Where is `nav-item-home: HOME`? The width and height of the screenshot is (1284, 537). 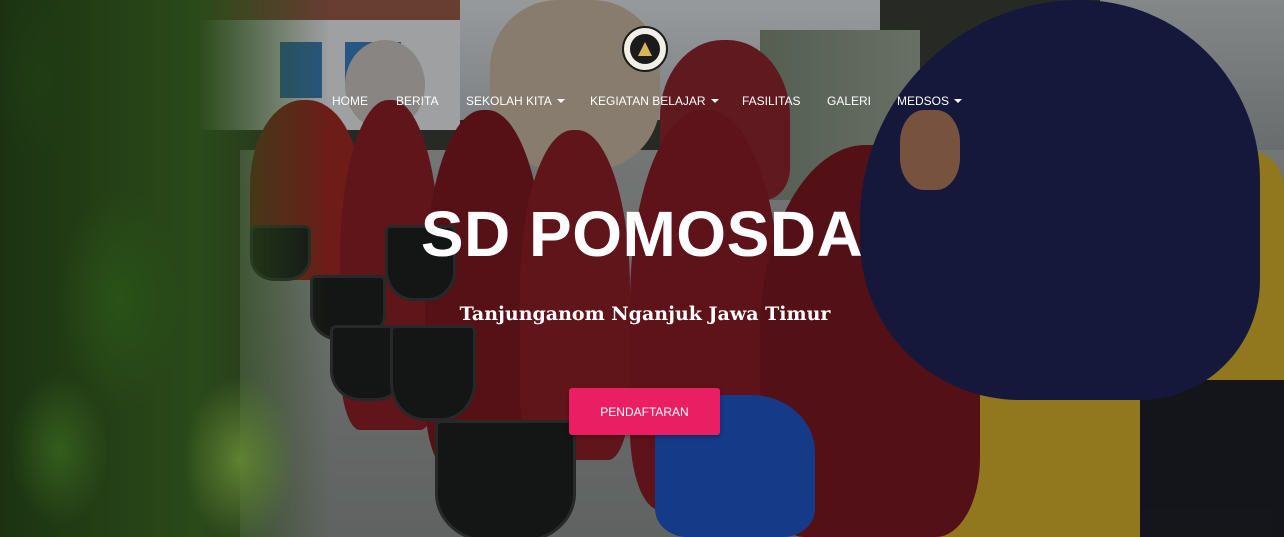
nav-item-home: HOME is located at coordinates (350, 101).